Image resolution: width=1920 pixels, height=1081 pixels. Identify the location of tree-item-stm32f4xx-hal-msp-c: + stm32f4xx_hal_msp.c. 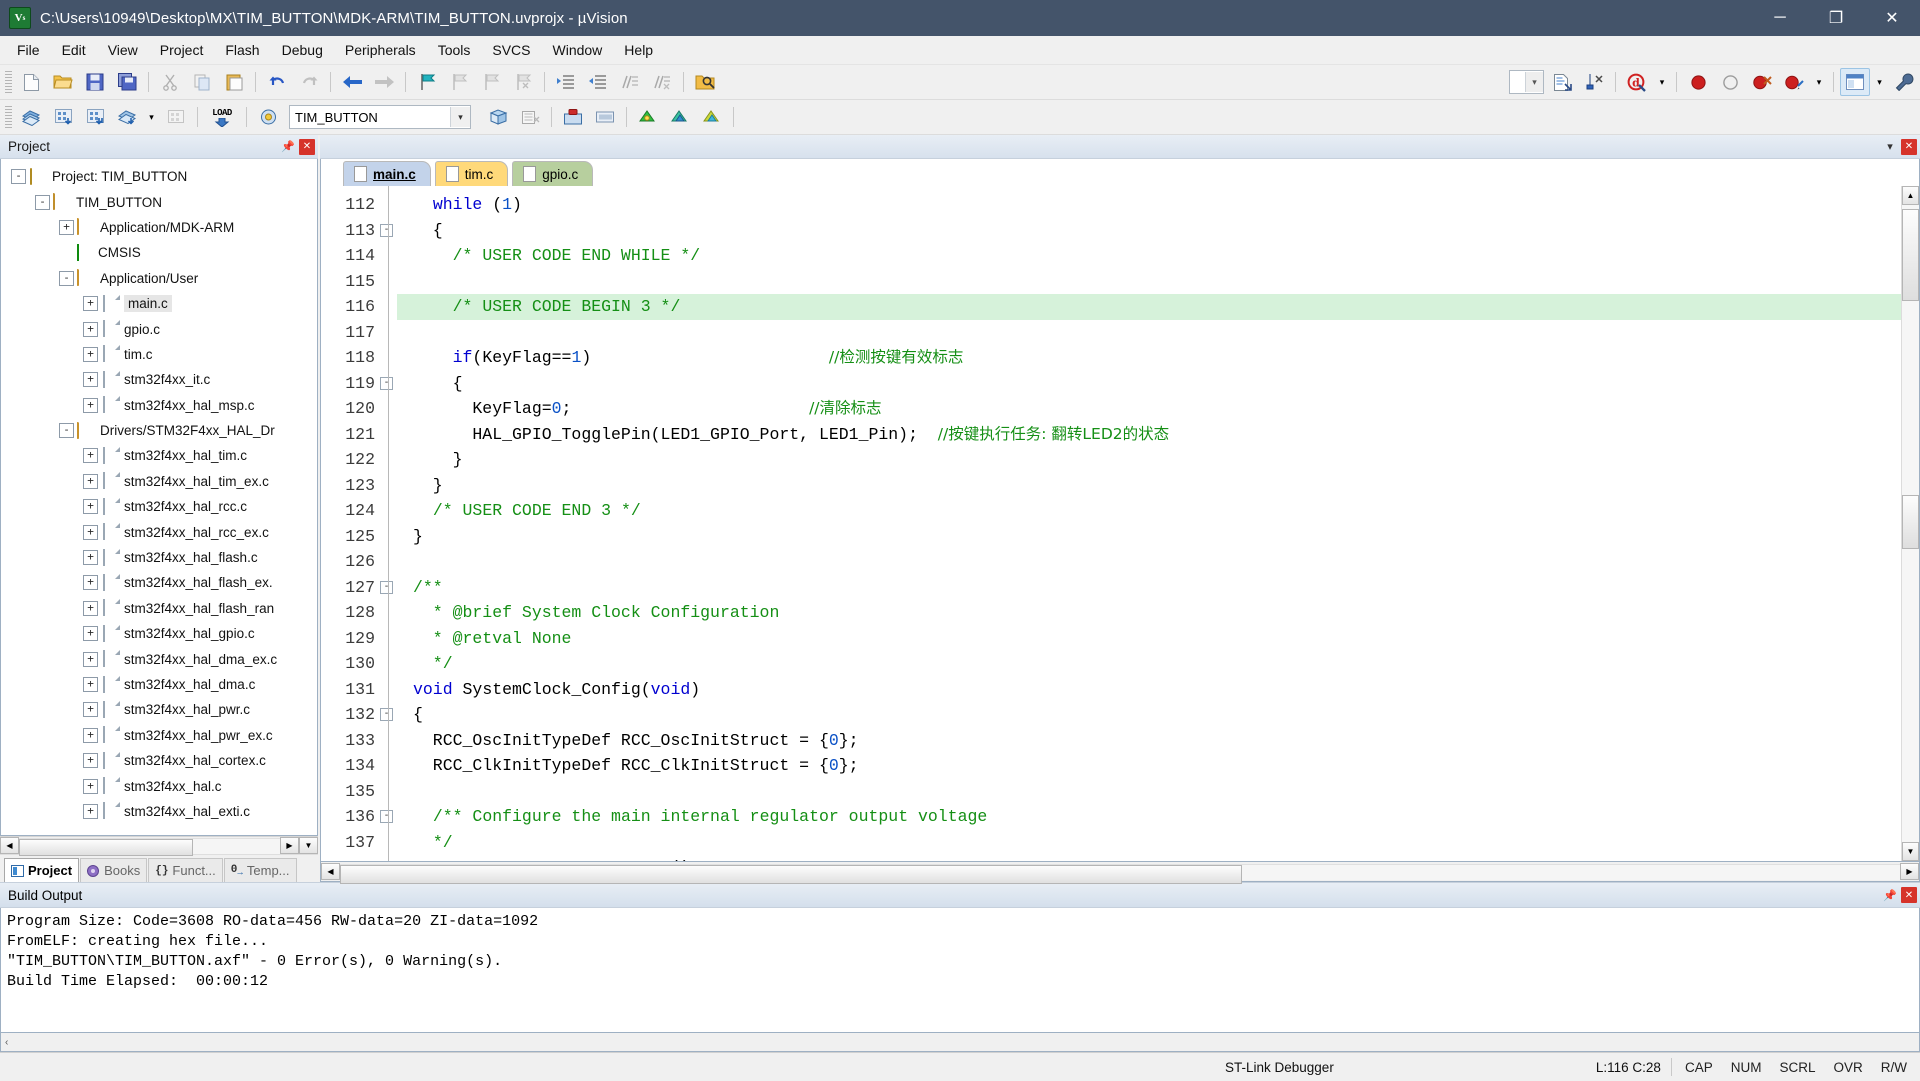
(159, 405).